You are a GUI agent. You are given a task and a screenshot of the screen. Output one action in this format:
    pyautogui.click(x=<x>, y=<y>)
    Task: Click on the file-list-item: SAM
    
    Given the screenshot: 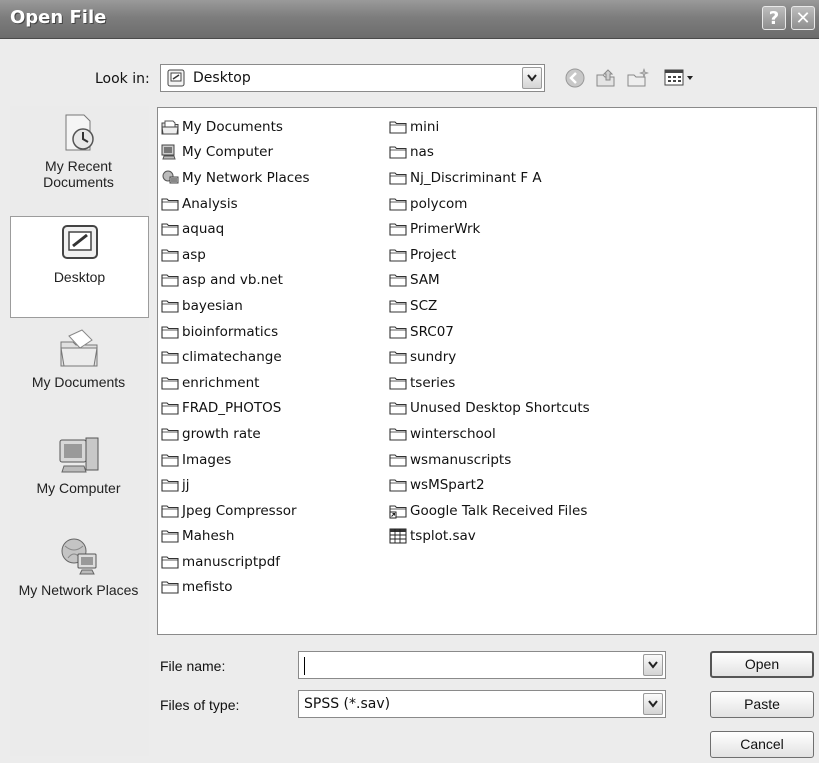 What is the action you would take?
    pyautogui.click(x=489, y=281)
    